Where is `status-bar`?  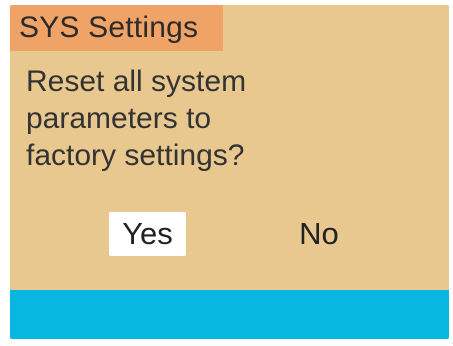 status-bar is located at coordinates (229, 314).